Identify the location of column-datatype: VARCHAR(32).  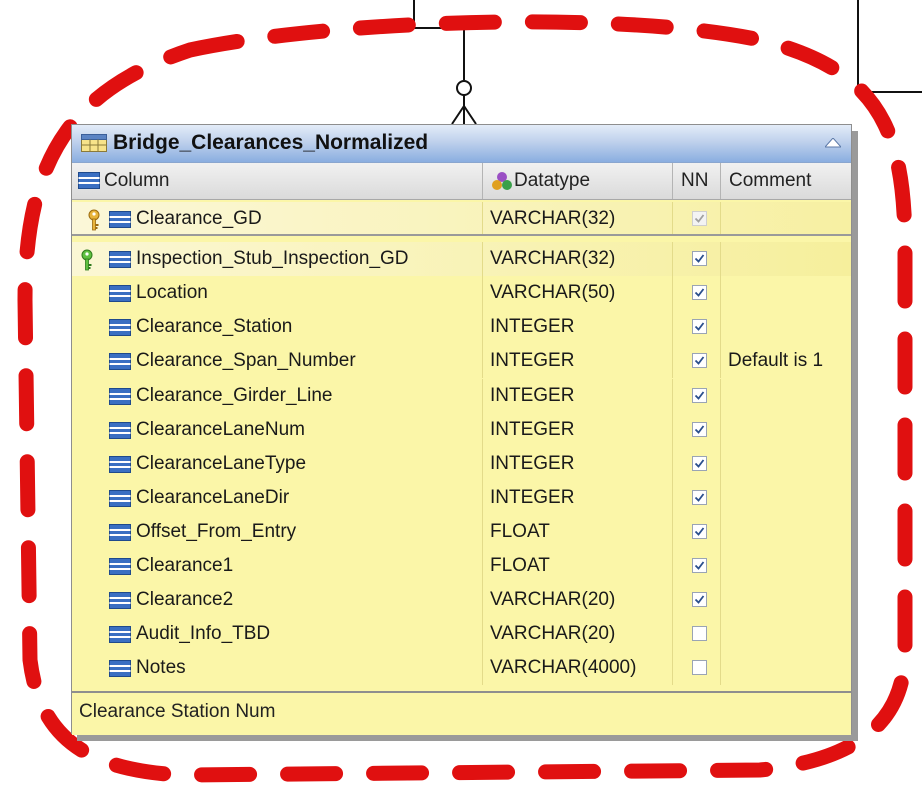
(553, 218).